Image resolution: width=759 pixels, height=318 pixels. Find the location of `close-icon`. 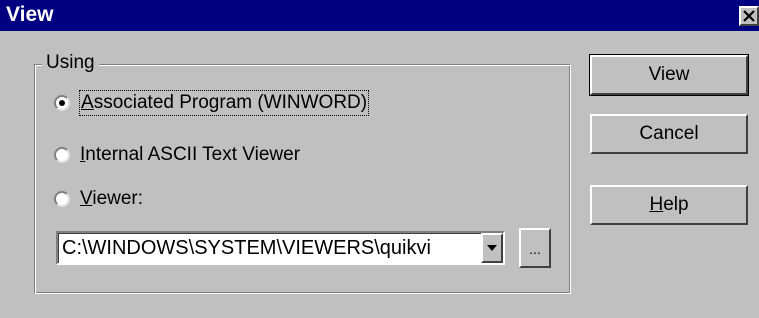

close-icon is located at coordinates (749, 16).